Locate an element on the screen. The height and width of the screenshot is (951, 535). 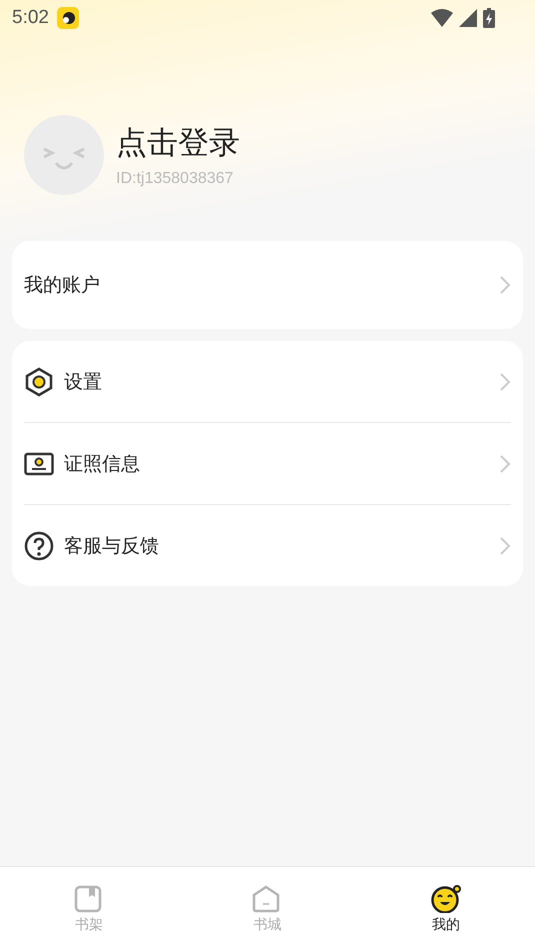
login-prompt: 点击登录 is located at coordinates (178, 143).